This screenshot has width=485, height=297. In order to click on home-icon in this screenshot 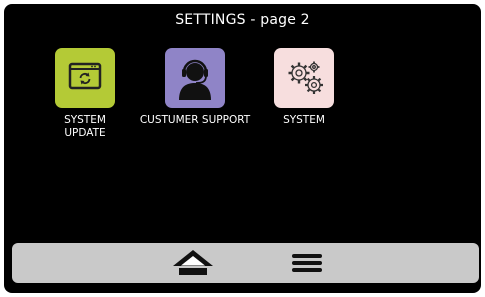, I will do `click(193, 262)`.